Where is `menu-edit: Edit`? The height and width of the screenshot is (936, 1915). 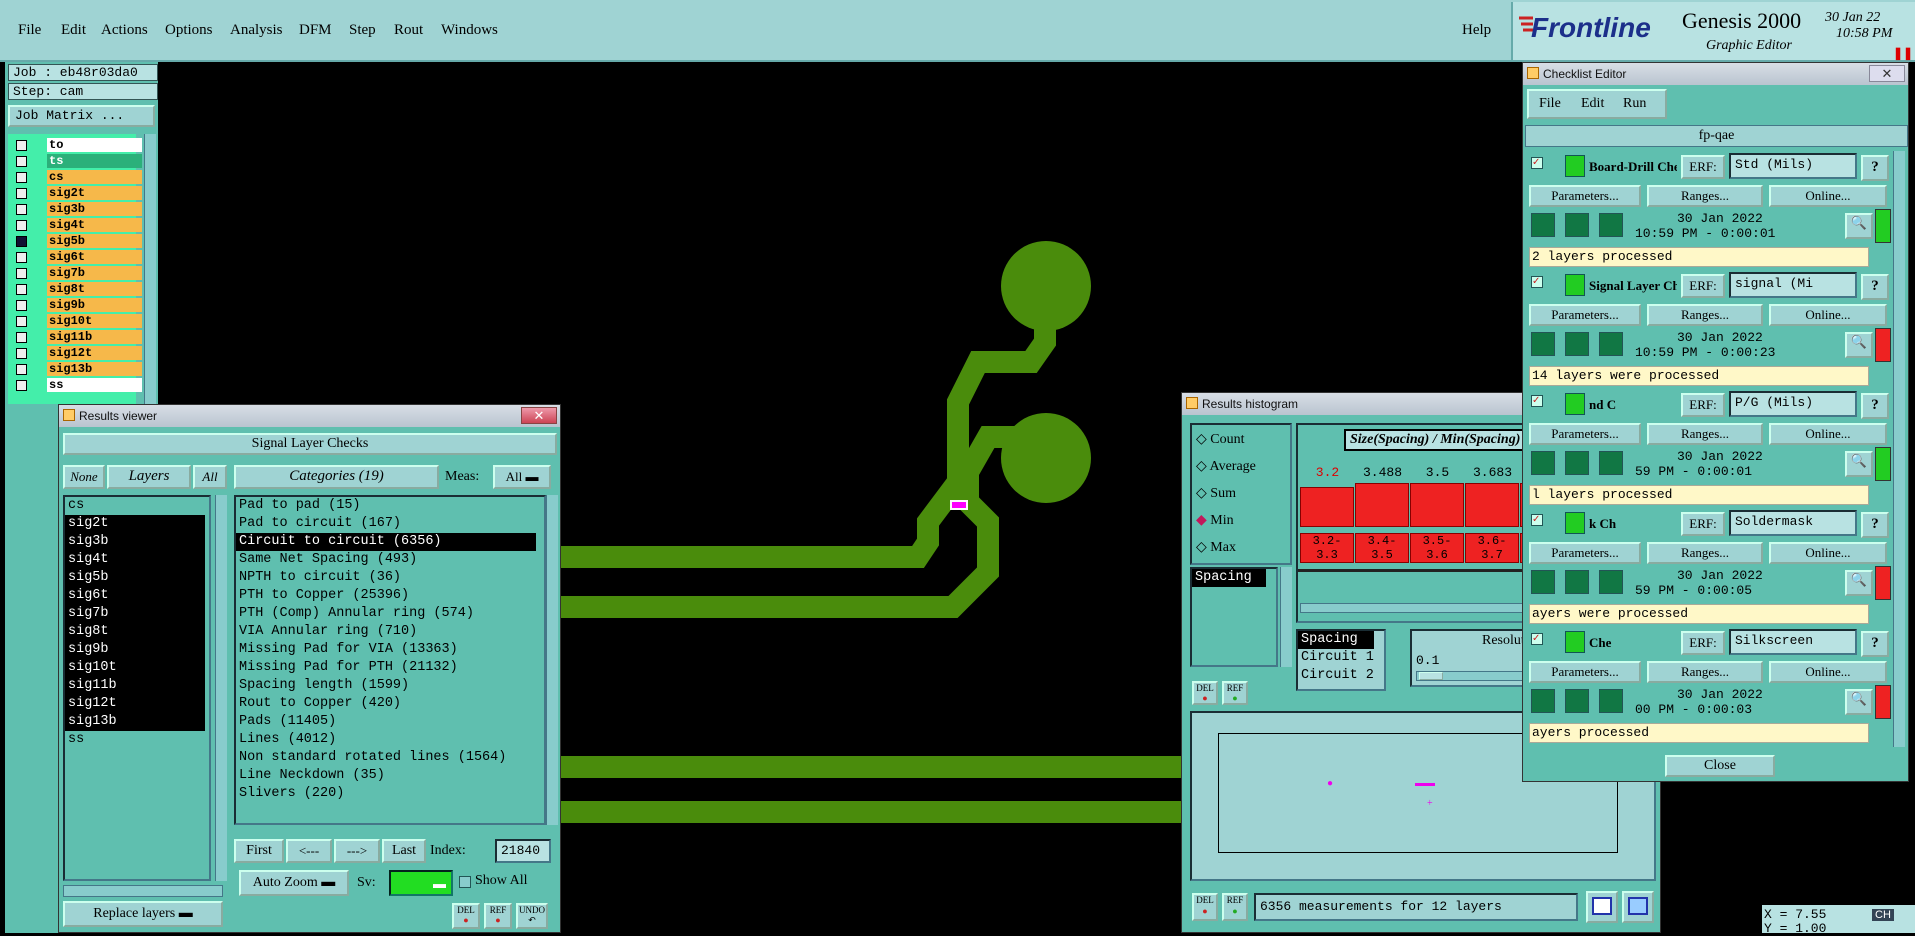
menu-edit: Edit is located at coordinates (1592, 104).